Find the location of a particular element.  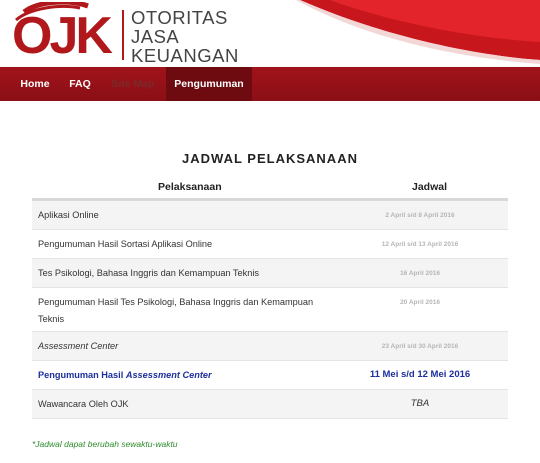

row-pelaksanaan: Wawancara Oleh OJK is located at coordinates (83, 404).